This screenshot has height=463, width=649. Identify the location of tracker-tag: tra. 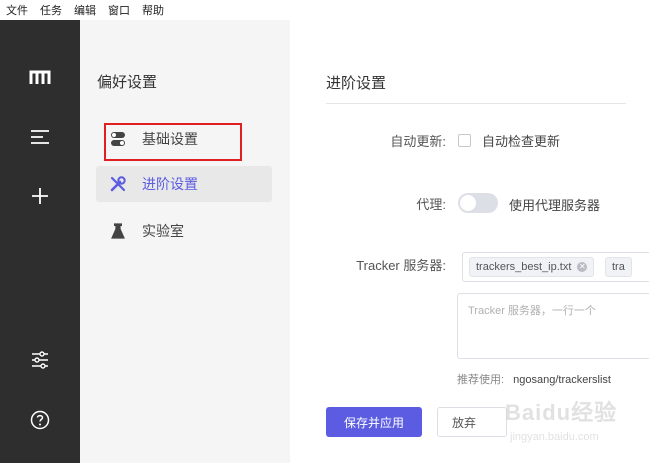
(618, 267).